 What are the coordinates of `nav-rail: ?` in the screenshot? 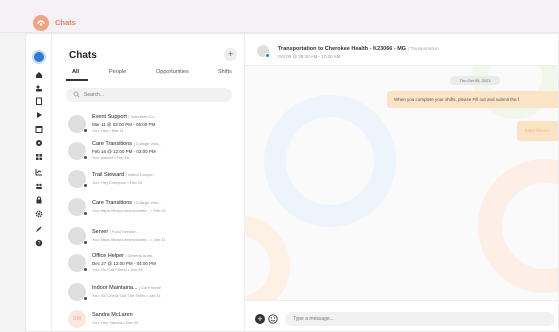 It's located at (39, 182).